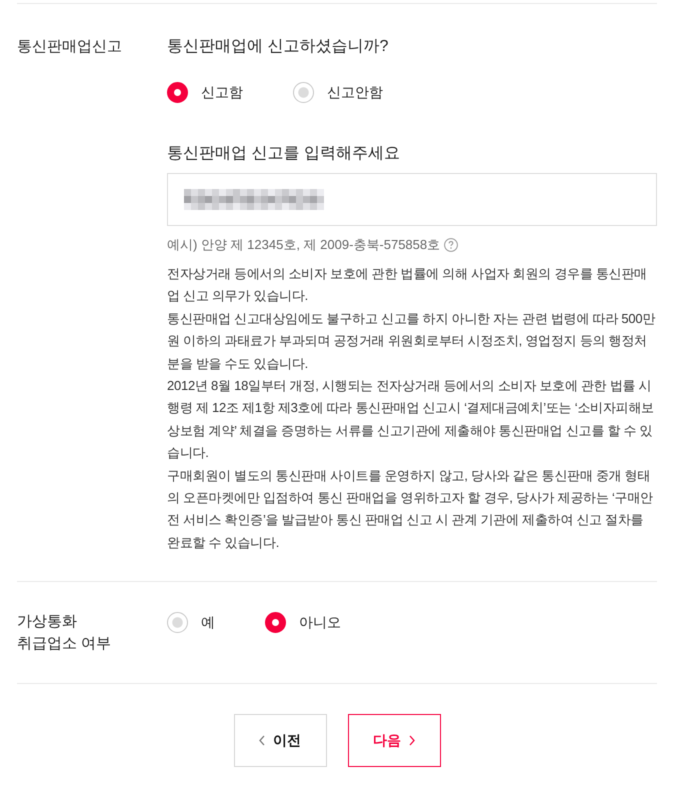 The width and height of the screenshot is (688, 790). What do you see at coordinates (411, 341) in the screenshot?
I see `notice-paragraph: 통신판매업 신고대상임에도 불구하고 신고를 하지 아니한 자는 관련 법령에 따라 500만원 이하의 과태료가 부과되며 공정거래 위원회로부터 시정조치, 영업정지 등의 행정처분을 받을 수도 있습니다.` at bounding box center [411, 341].